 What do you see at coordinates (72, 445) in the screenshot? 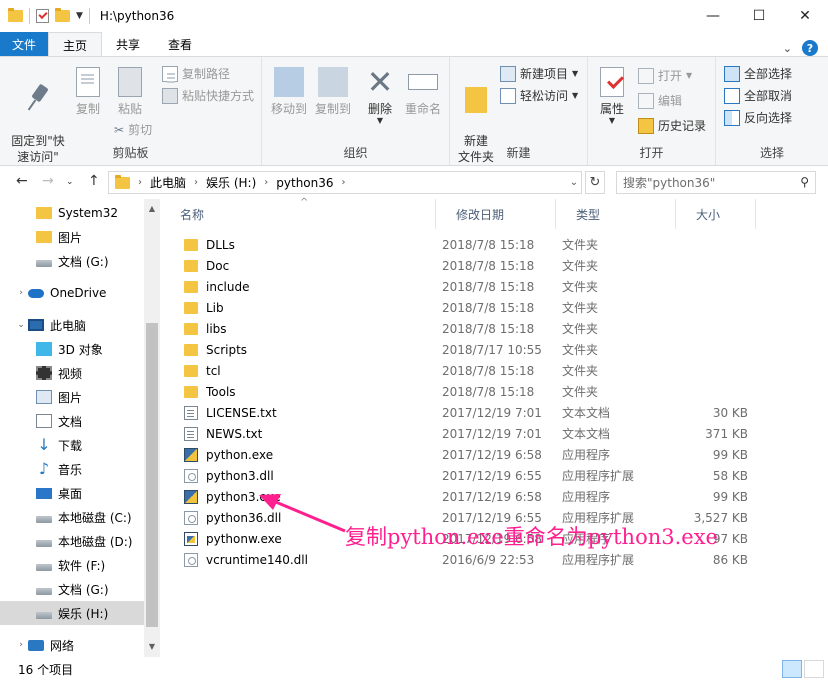
I see `nav-item-downloads: ↓ 下载` at bounding box center [72, 445].